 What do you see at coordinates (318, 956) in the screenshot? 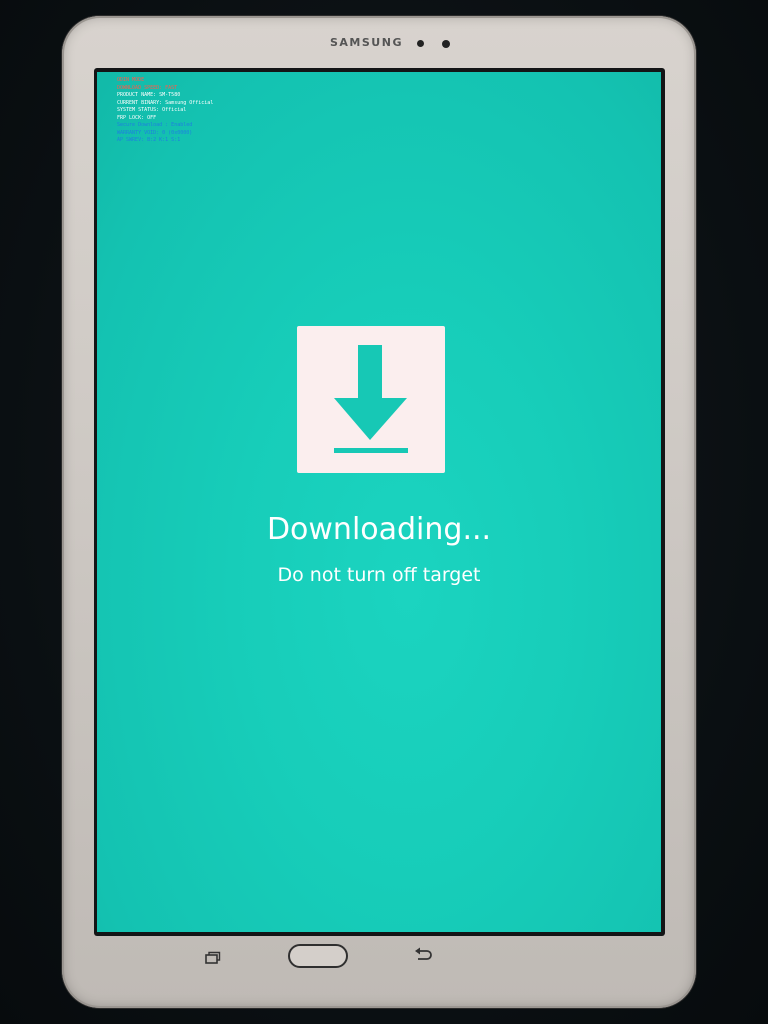
I see `home-button` at bounding box center [318, 956].